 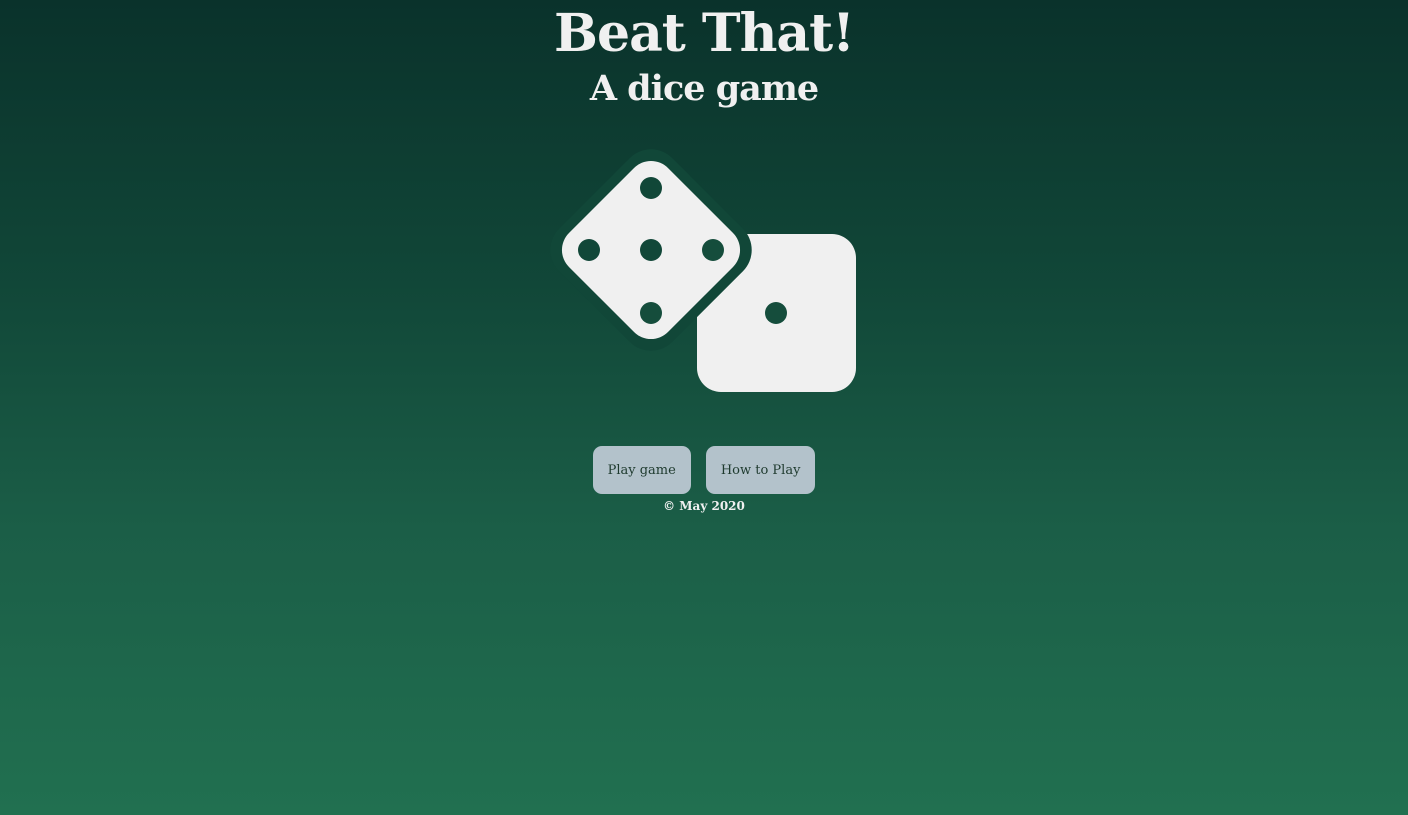 I want to click on play-game-button: Play game, so click(x=641, y=470).